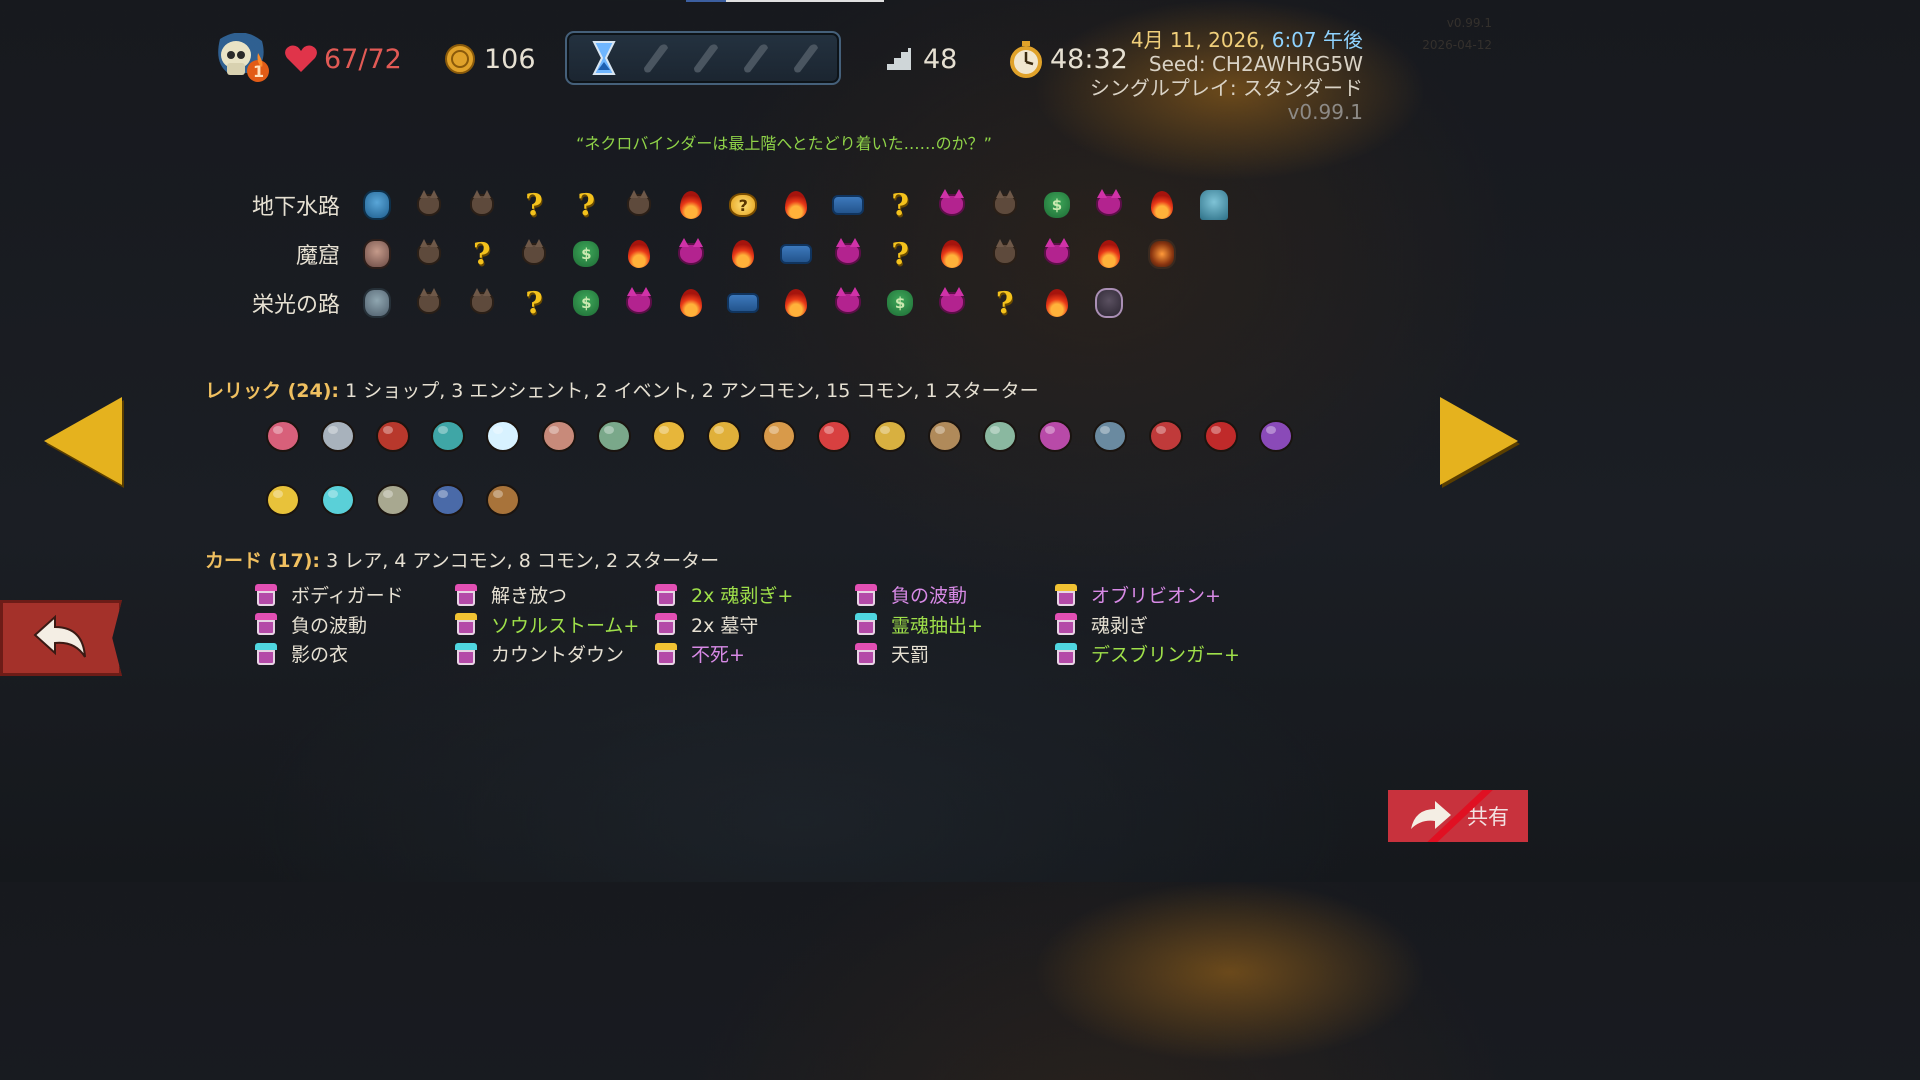 The width and height of the screenshot is (1920, 1080). I want to click on relic-red-mailbox-icon, so click(392, 434).